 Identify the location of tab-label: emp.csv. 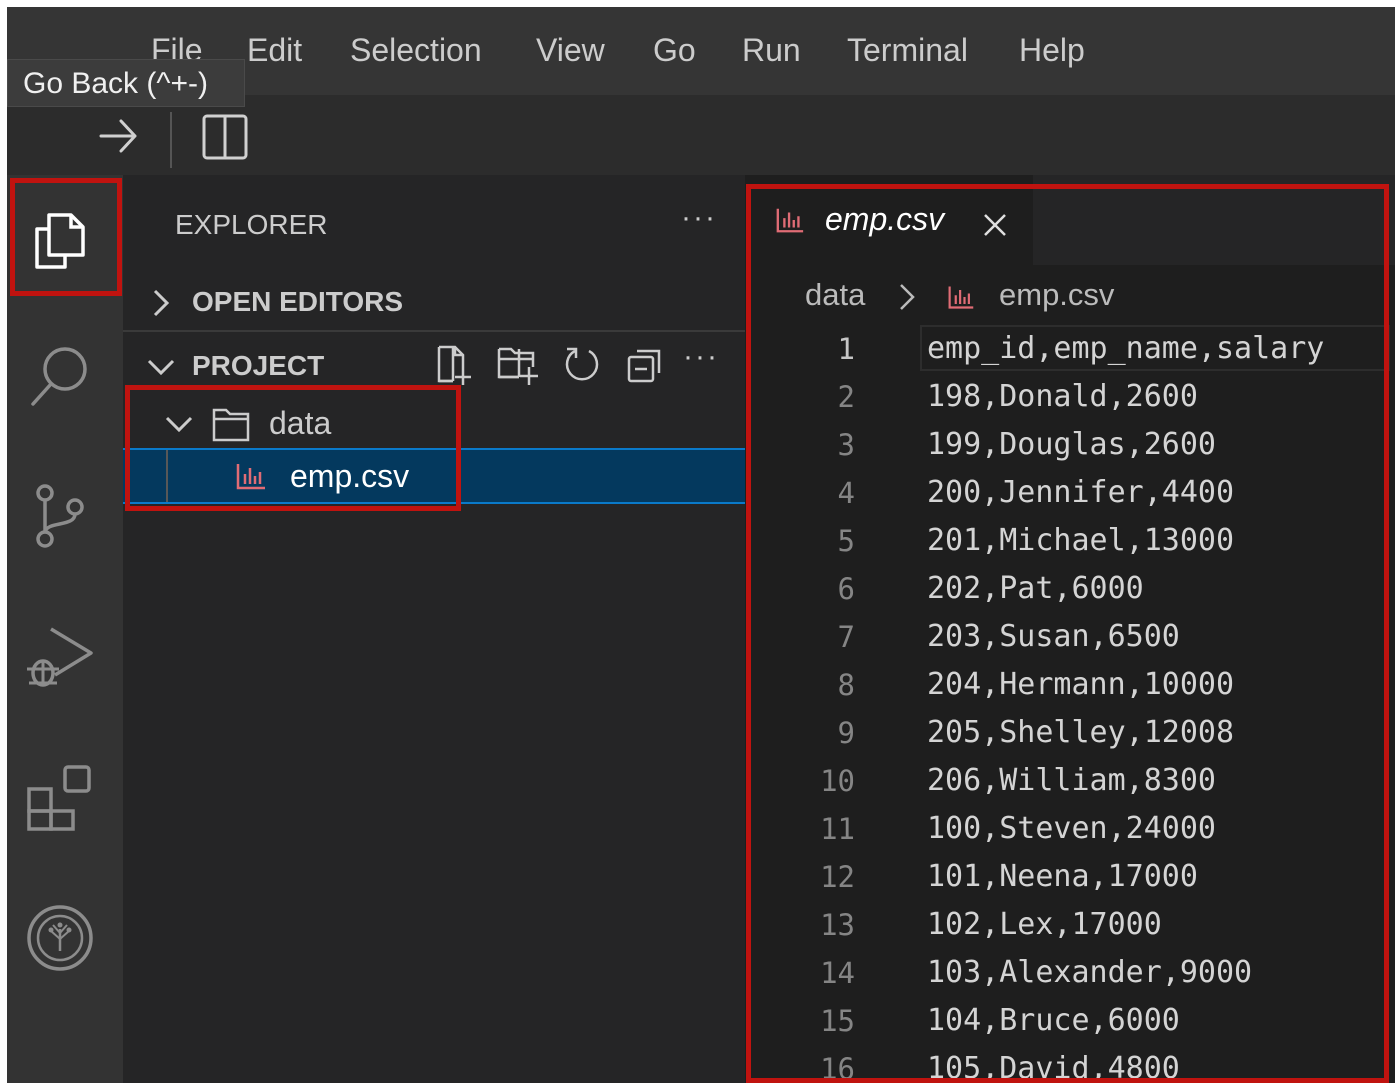
(885, 219).